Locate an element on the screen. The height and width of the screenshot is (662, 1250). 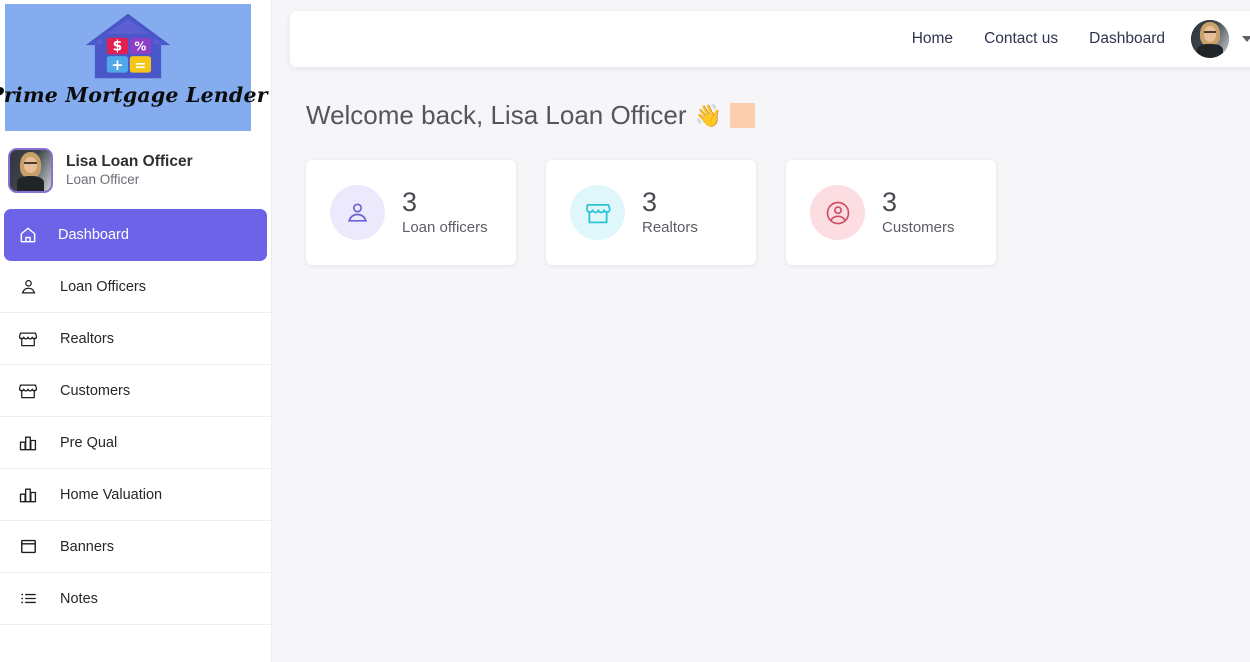
sidebar-item-label: Loan Officers is located at coordinates (103, 286).